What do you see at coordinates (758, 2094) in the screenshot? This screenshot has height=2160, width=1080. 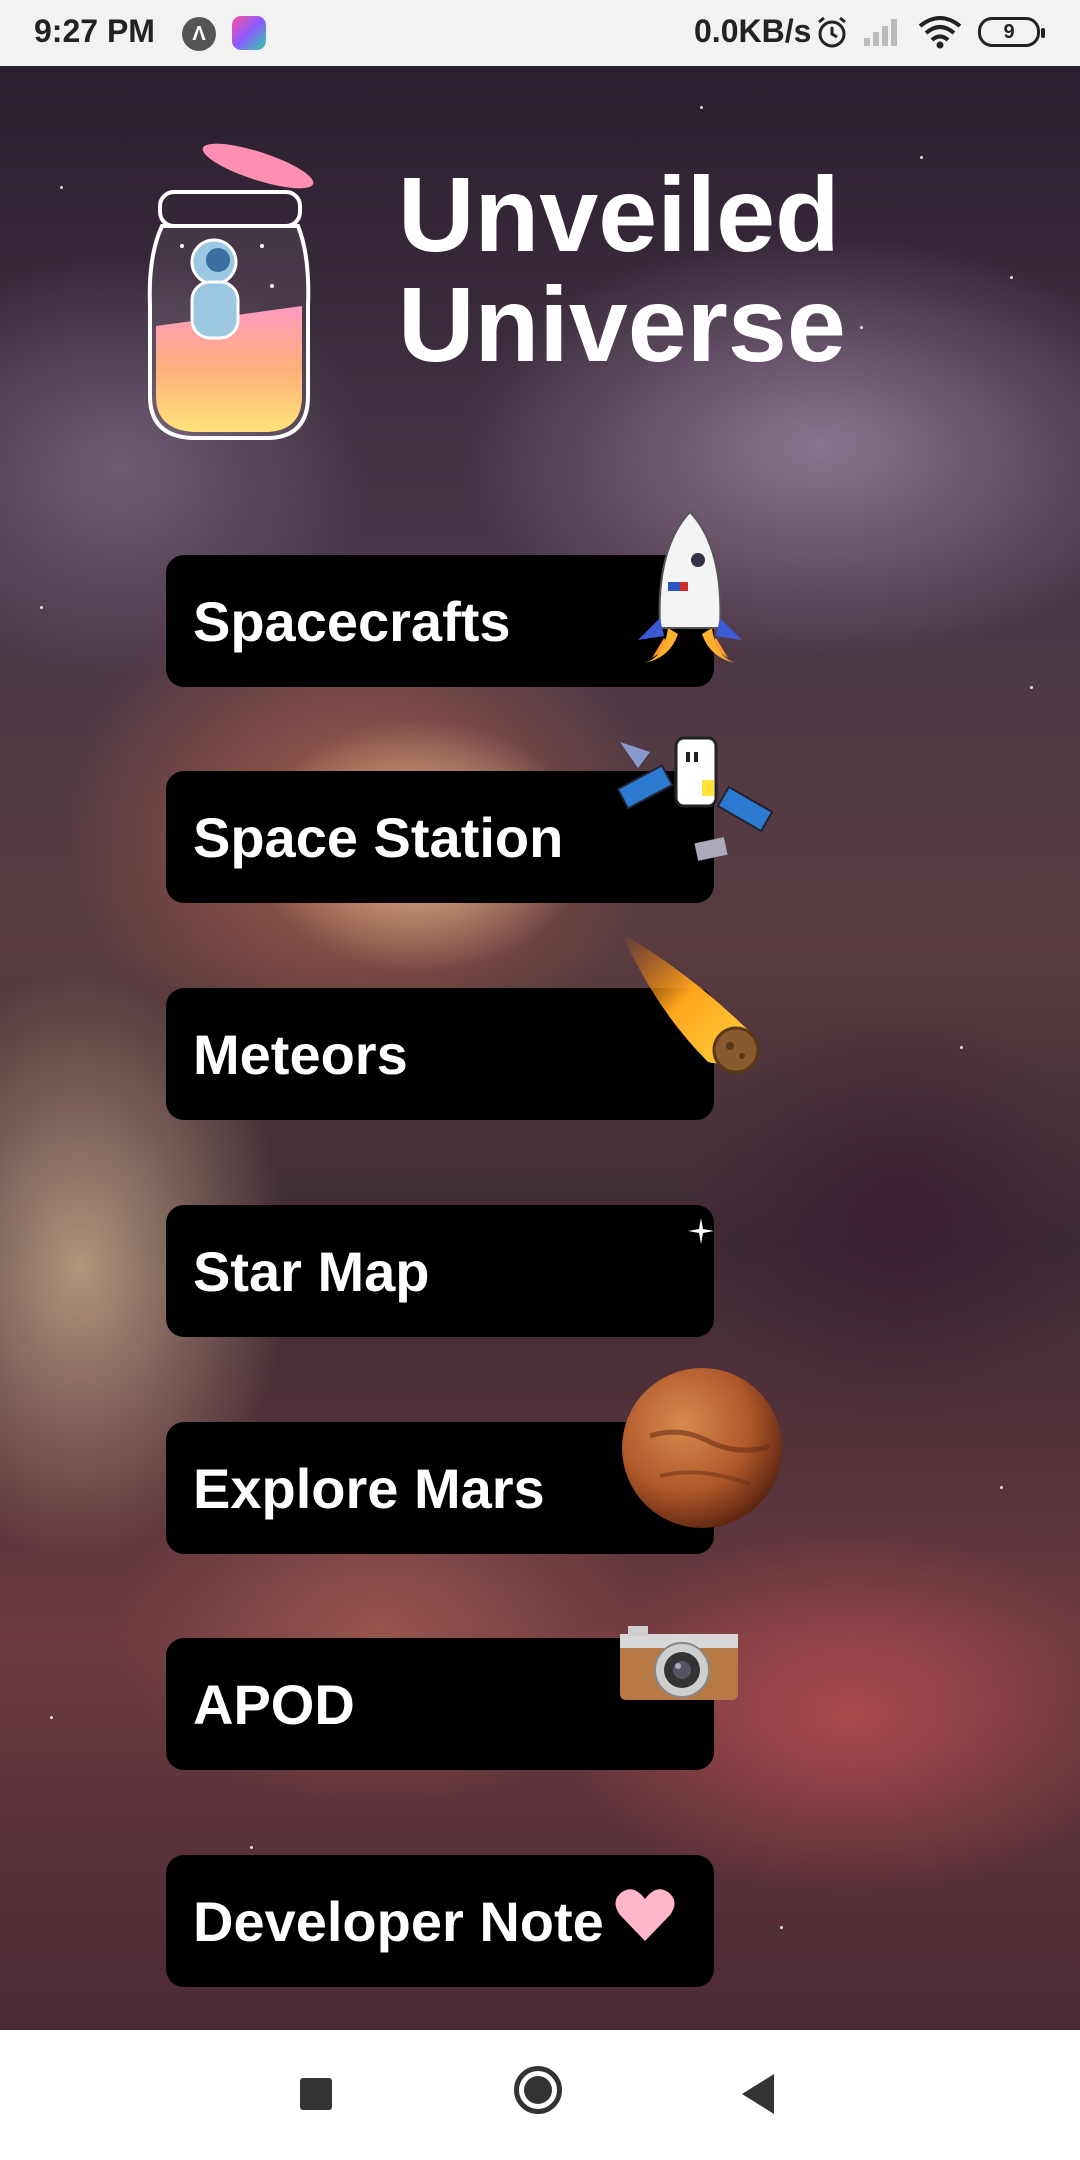 I see `back-triangle-icon` at bounding box center [758, 2094].